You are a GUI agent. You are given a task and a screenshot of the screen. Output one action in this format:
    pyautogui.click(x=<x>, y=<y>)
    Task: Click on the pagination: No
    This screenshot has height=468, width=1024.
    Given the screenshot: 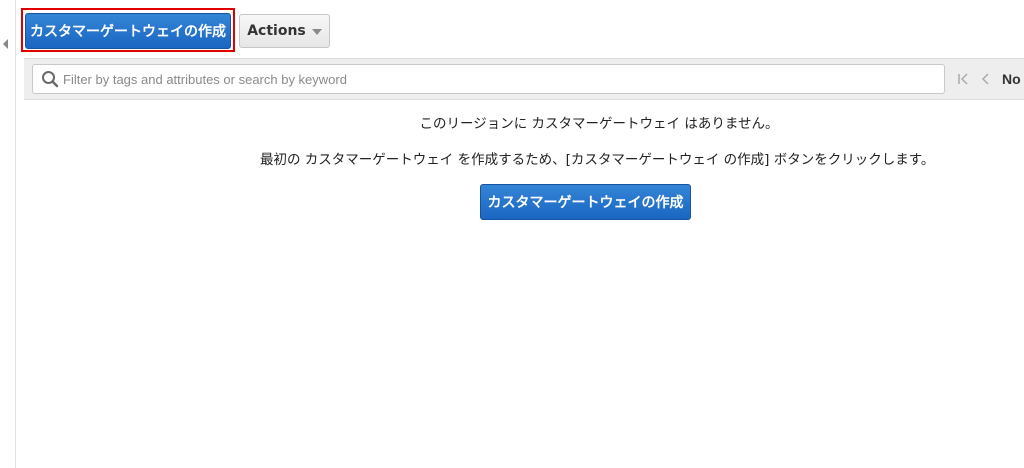 What is the action you would take?
    pyautogui.click(x=988, y=79)
    